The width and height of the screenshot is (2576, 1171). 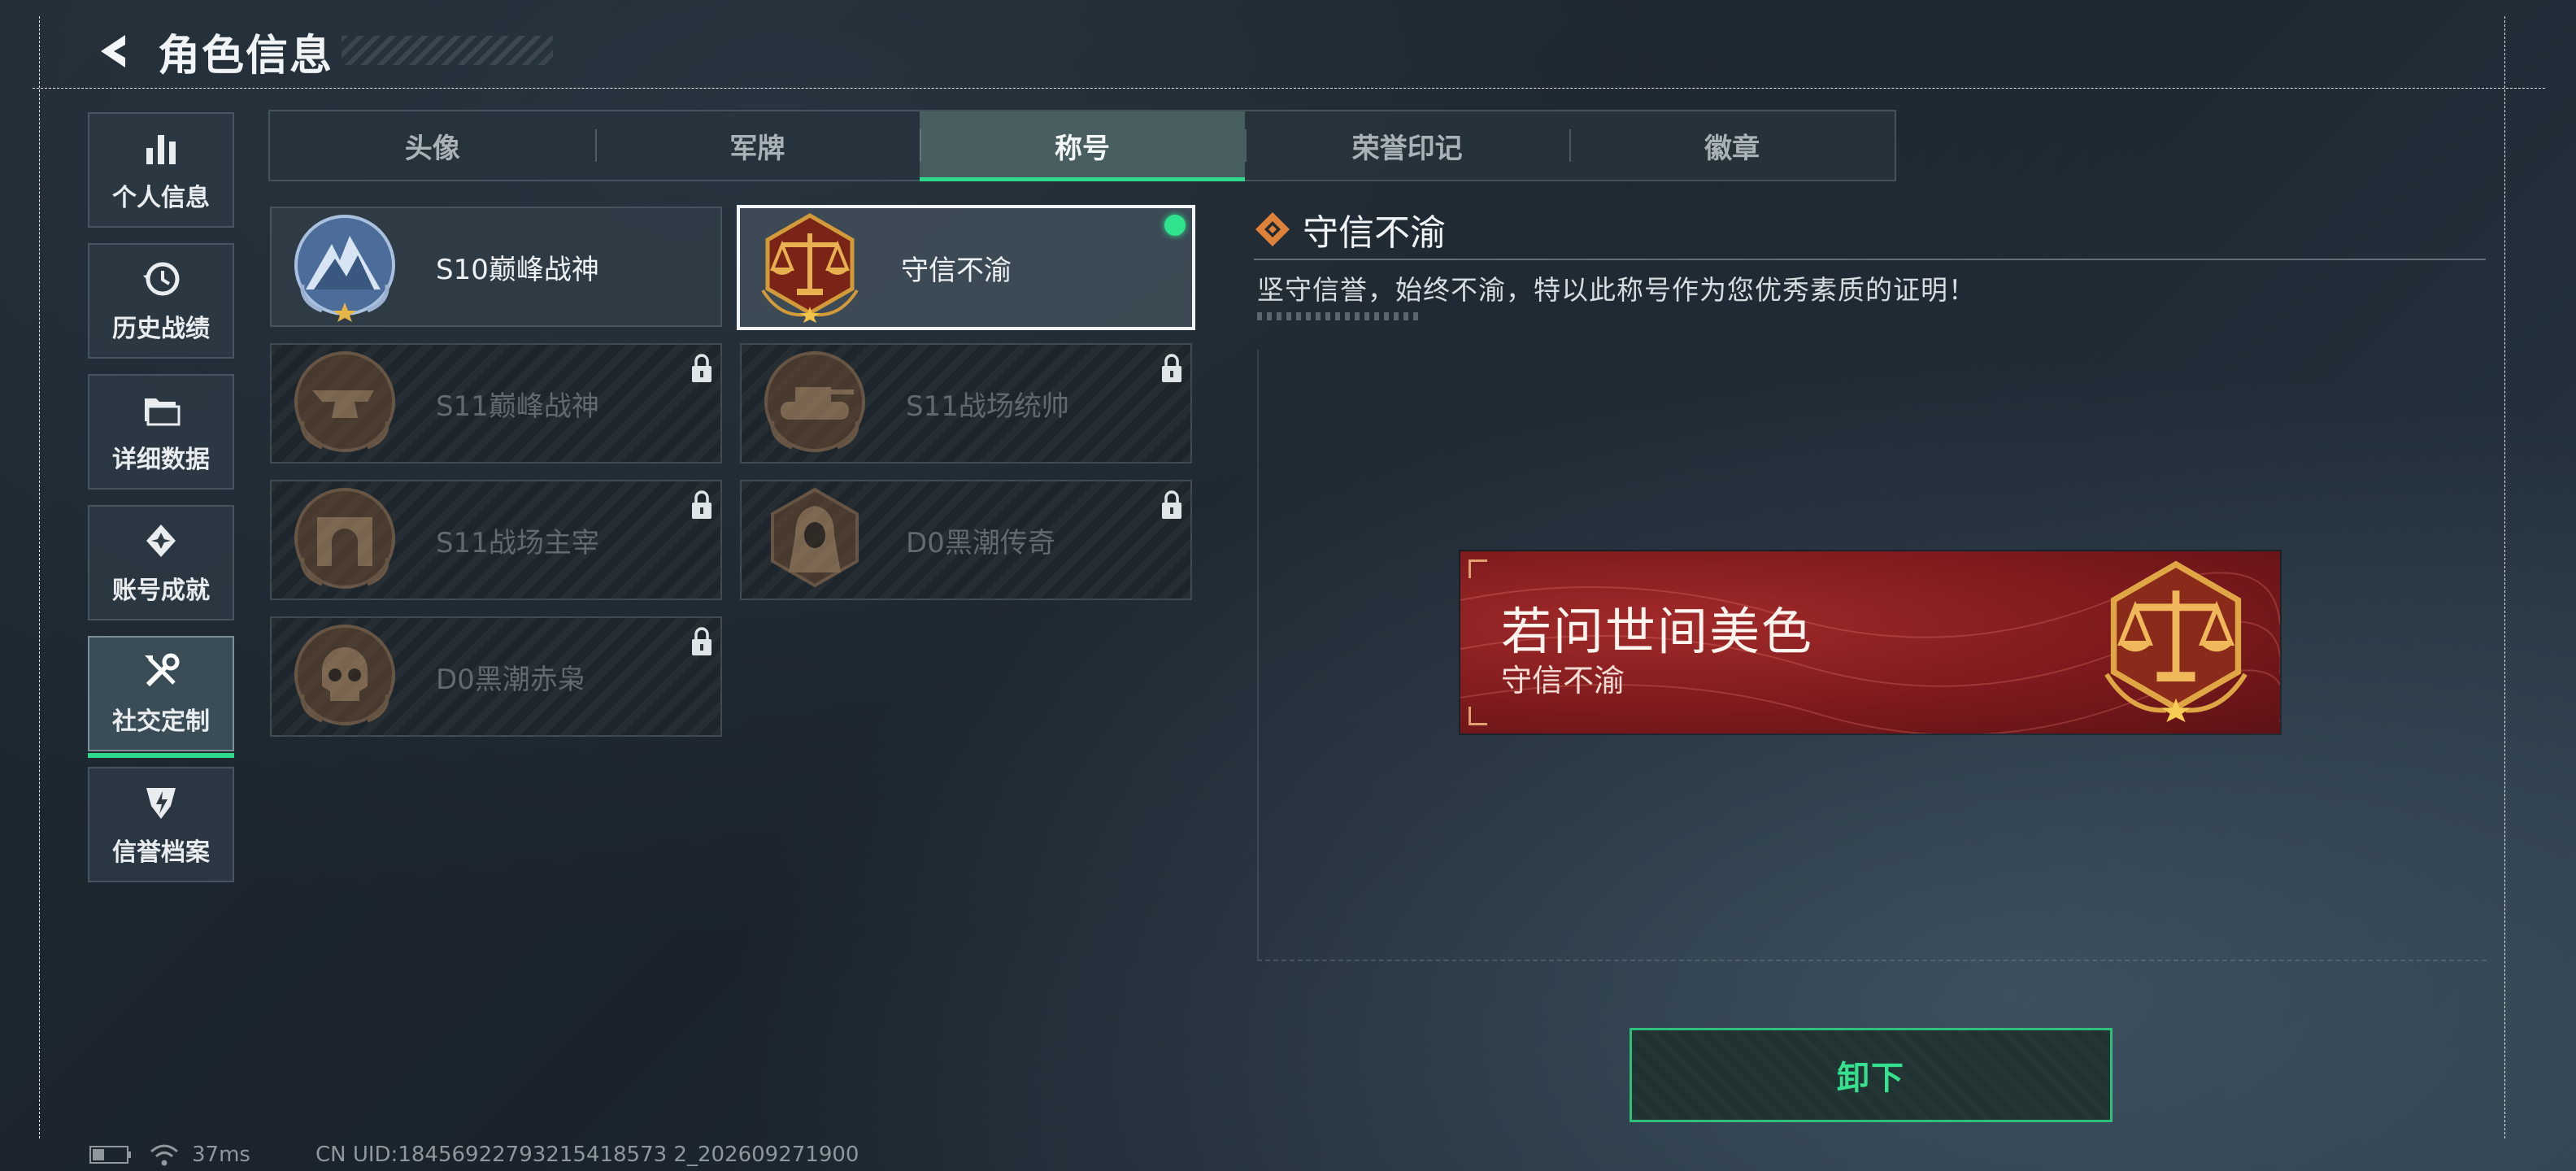 I want to click on tank-emblem-icon, so click(x=814, y=401).